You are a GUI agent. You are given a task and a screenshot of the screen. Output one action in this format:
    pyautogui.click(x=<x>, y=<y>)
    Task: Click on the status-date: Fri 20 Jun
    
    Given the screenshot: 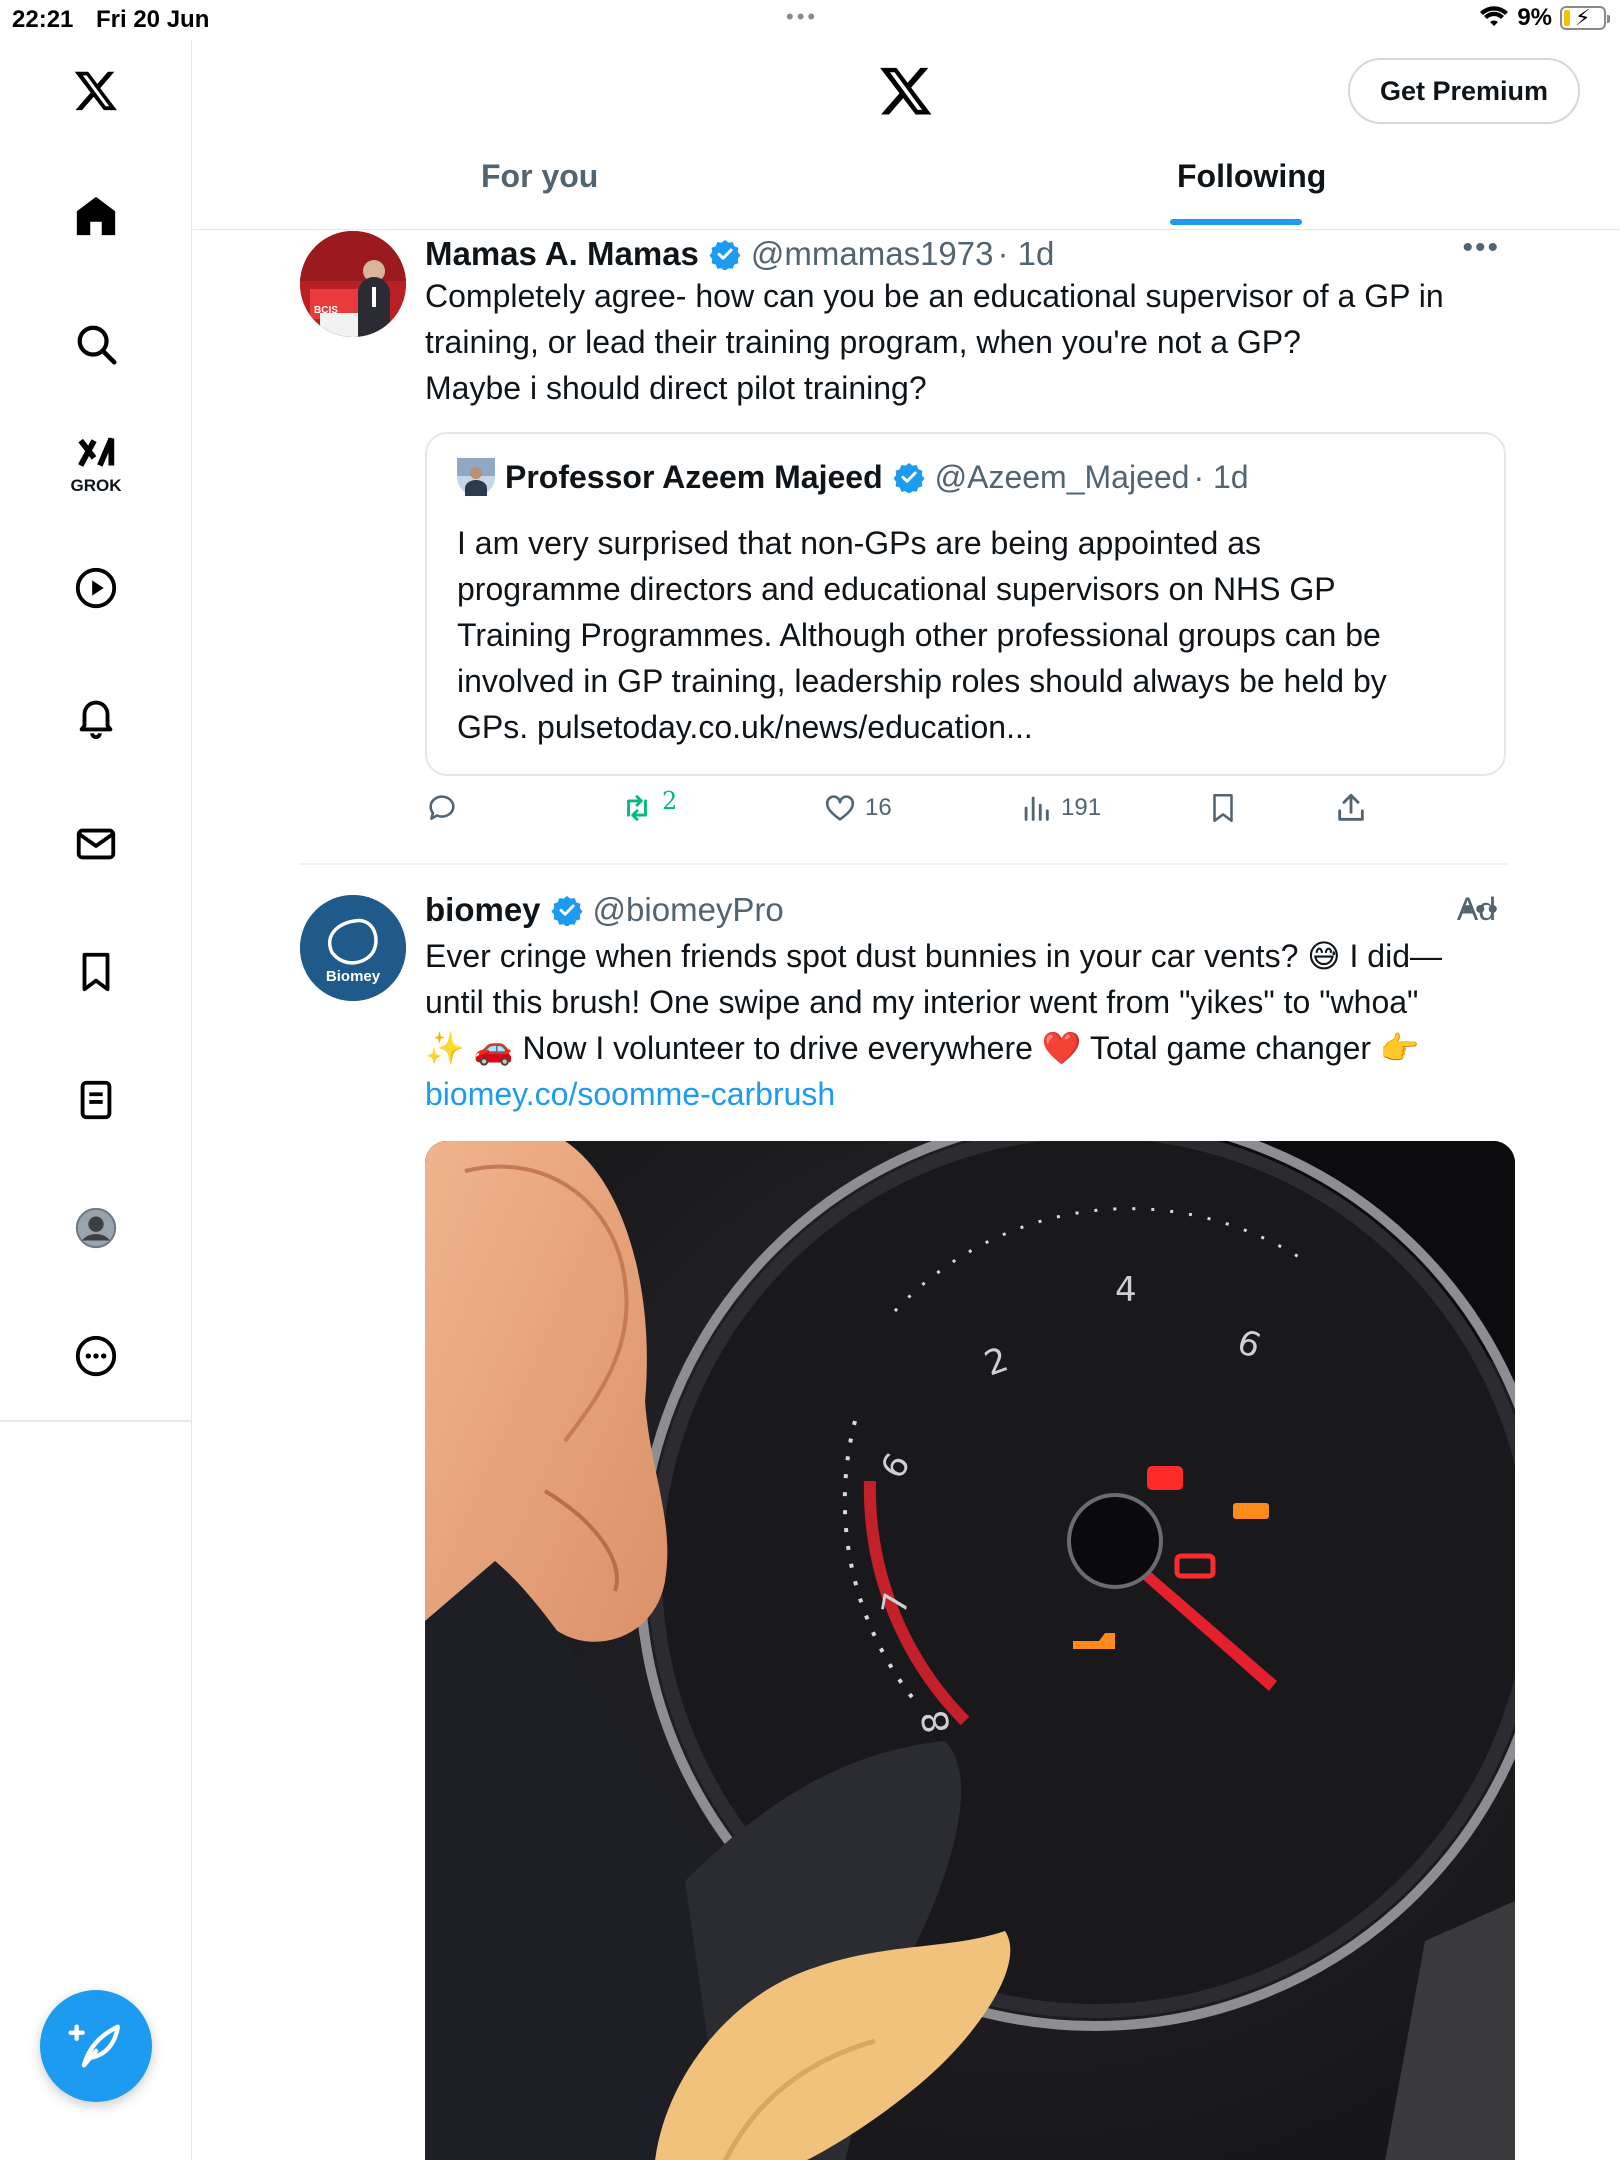 What is the action you would take?
    pyautogui.click(x=153, y=19)
    